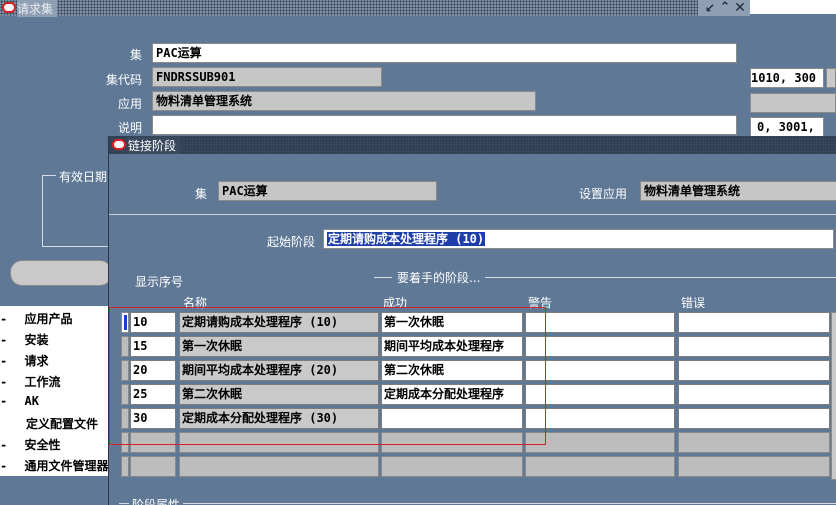 The width and height of the screenshot is (836, 505). I want to click on start-stage-label: 起始阶段, so click(290, 242).